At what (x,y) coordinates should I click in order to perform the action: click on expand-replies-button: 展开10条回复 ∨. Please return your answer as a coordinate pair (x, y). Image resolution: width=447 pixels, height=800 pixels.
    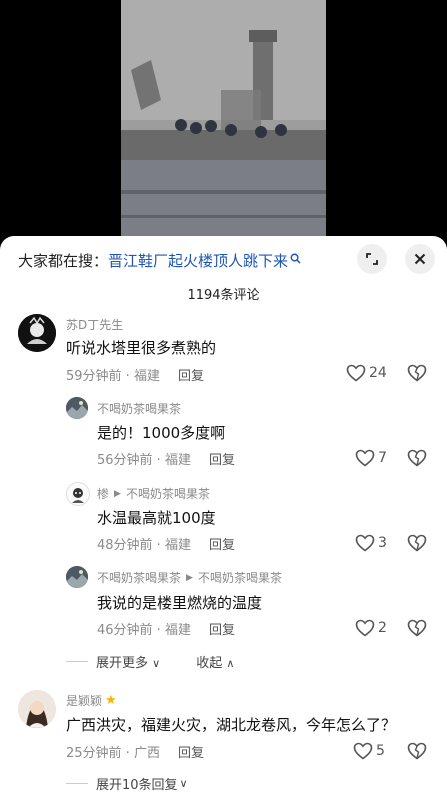
    Looking at the image, I should click on (127, 783).